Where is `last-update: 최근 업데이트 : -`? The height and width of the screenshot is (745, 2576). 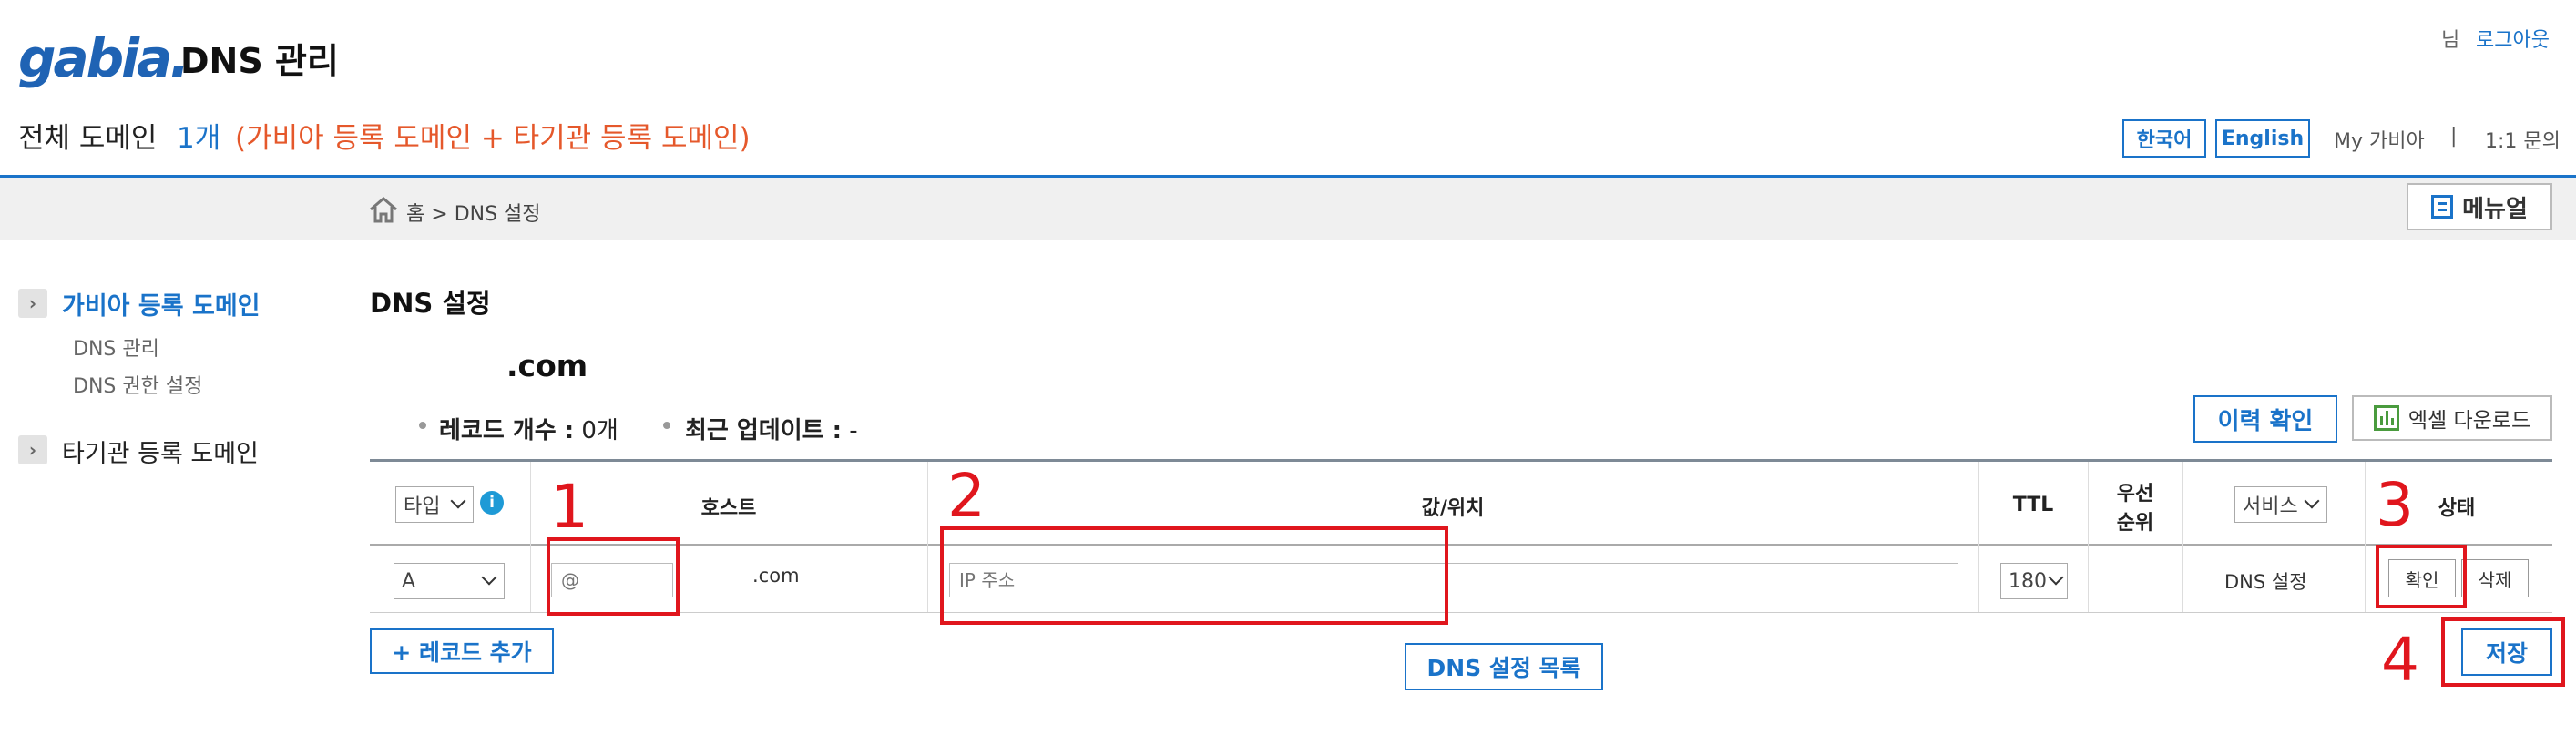 last-update: 최근 업데이트 : - is located at coordinates (771, 428).